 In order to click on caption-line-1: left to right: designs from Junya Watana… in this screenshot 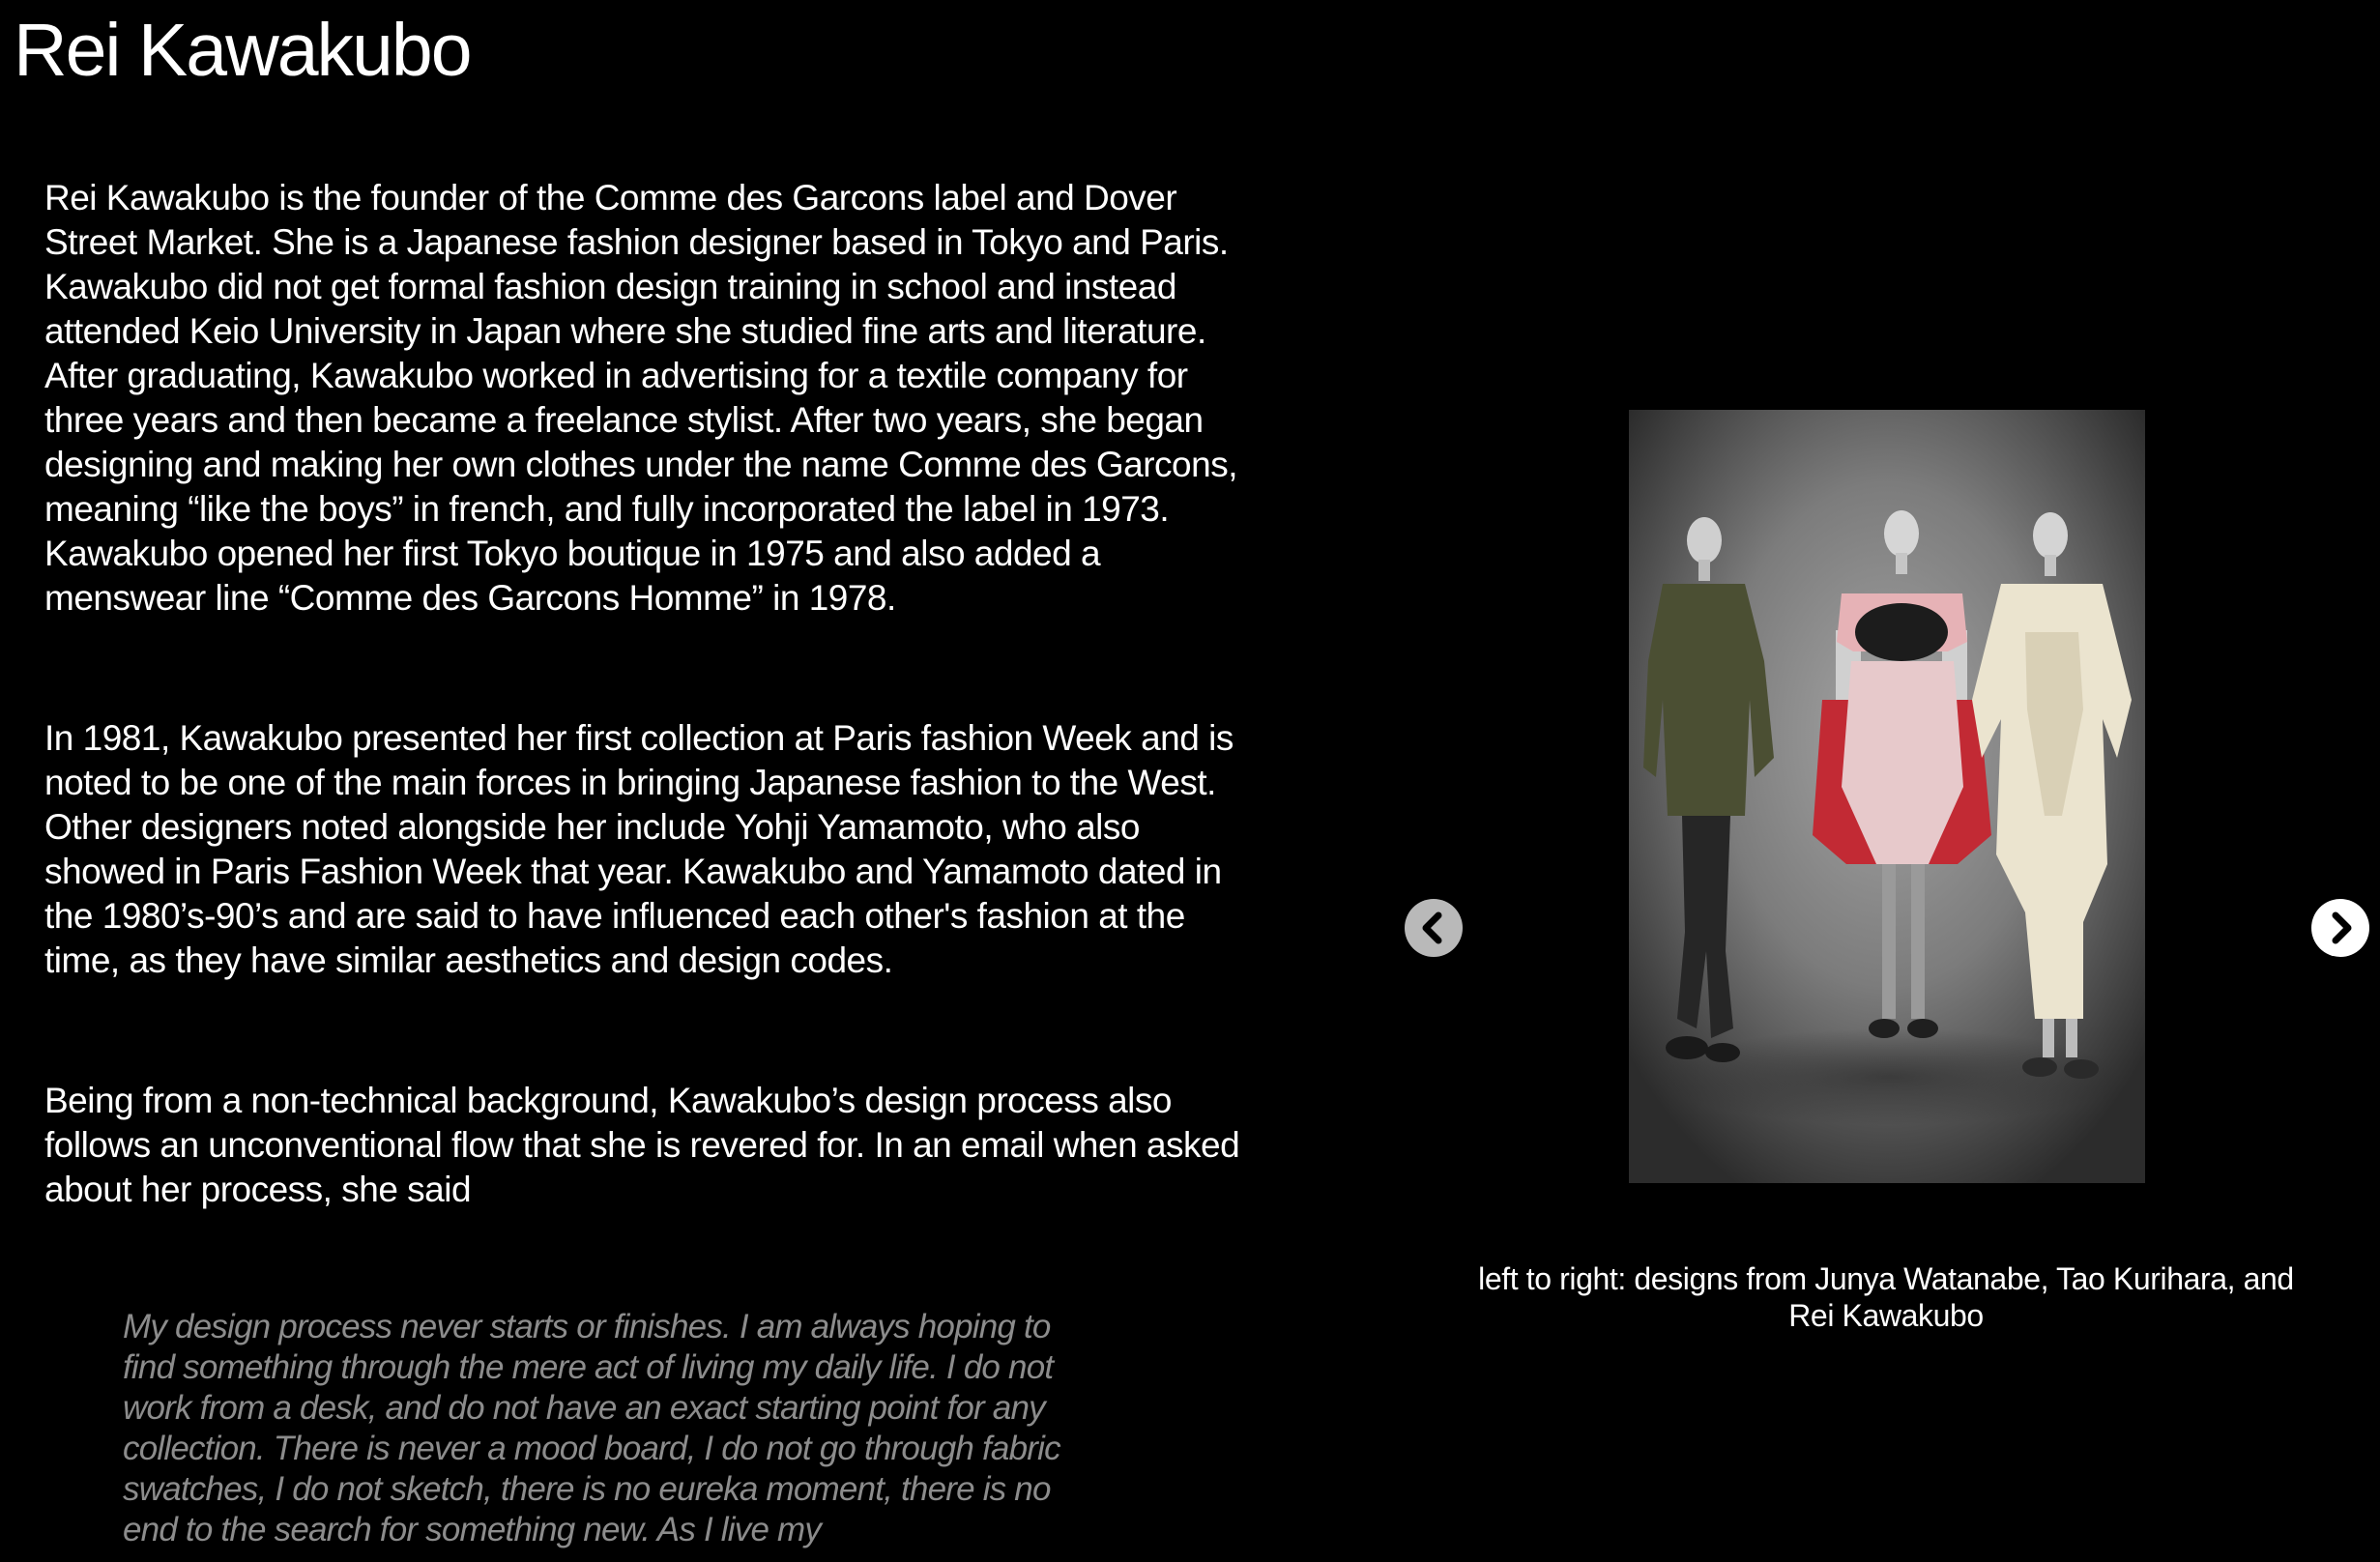, I will do `click(1886, 1278)`.